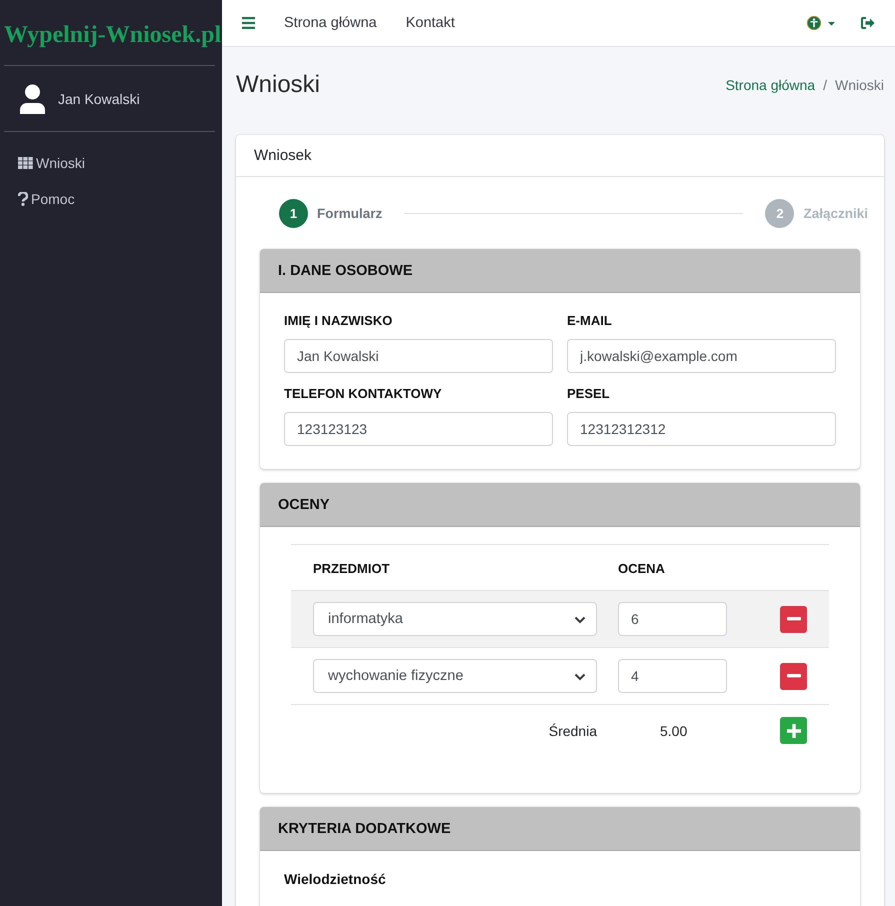  What do you see at coordinates (701, 429) in the screenshot?
I see `input-field: 12312312312` at bounding box center [701, 429].